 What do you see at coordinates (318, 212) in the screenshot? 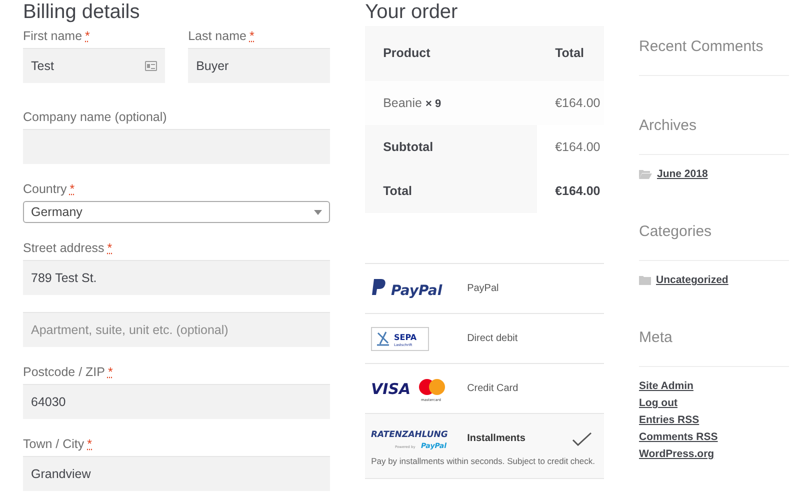
I see `caret-icon` at bounding box center [318, 212].